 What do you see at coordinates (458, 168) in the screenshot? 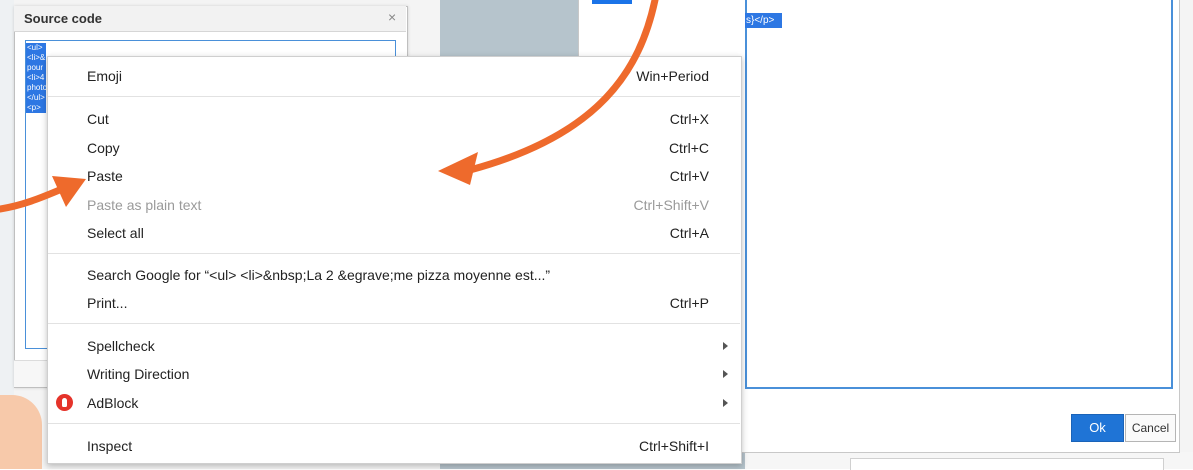
I see `annotation-arrowhead-top` at bounding box center [458, 168].